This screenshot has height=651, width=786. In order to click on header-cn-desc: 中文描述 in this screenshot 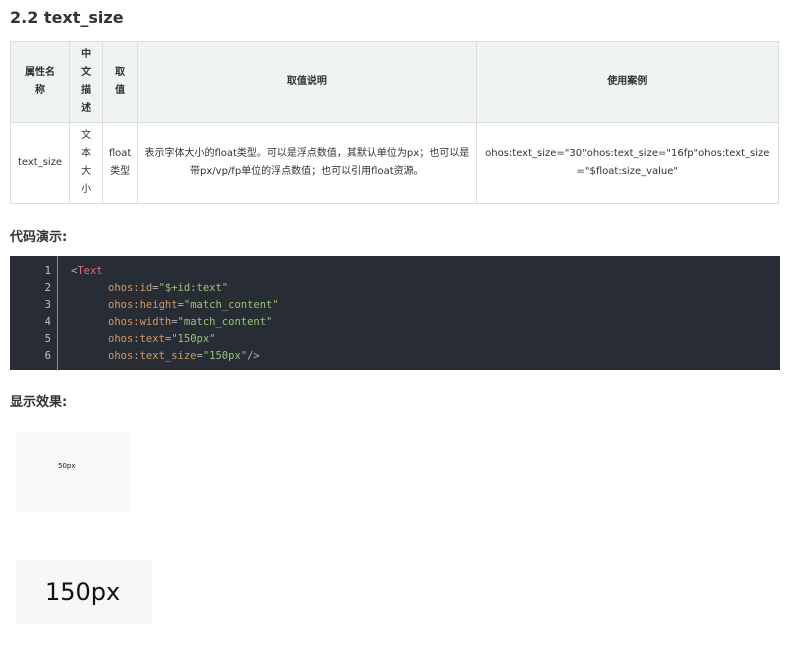, I will do `click(86, 82)`.